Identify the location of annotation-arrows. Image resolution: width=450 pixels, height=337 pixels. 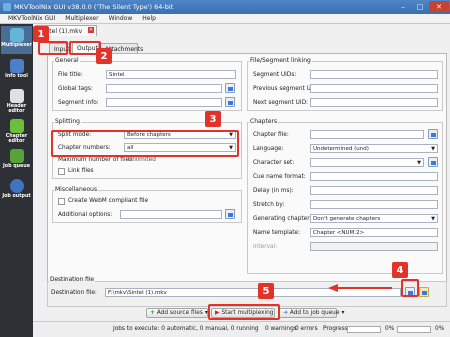
(360, 288).